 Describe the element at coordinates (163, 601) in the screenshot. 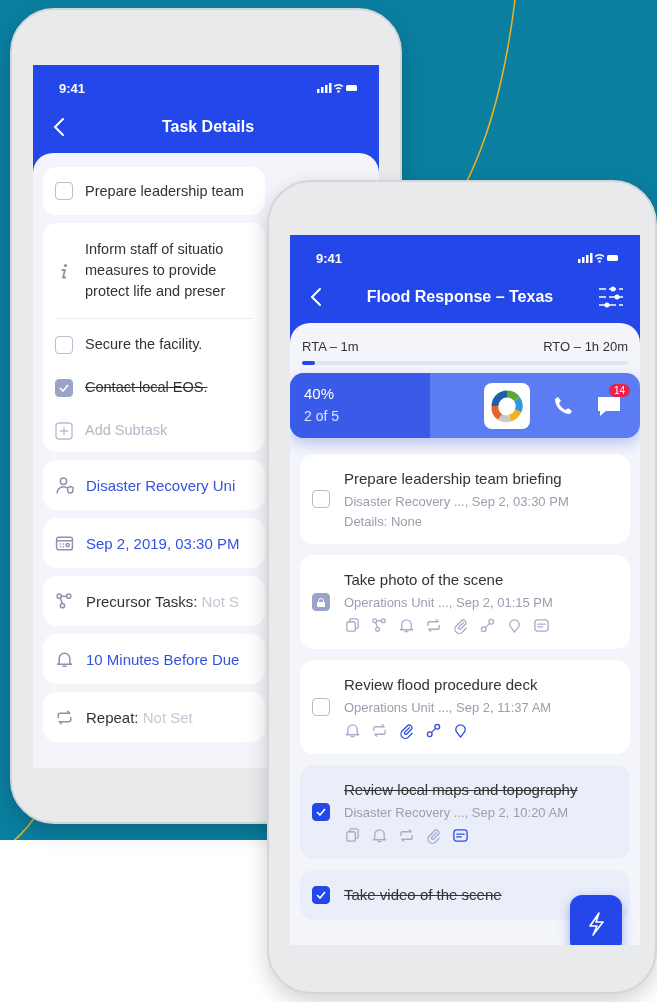

I see `field-text: Precursor Tasks: Not S` at that location.